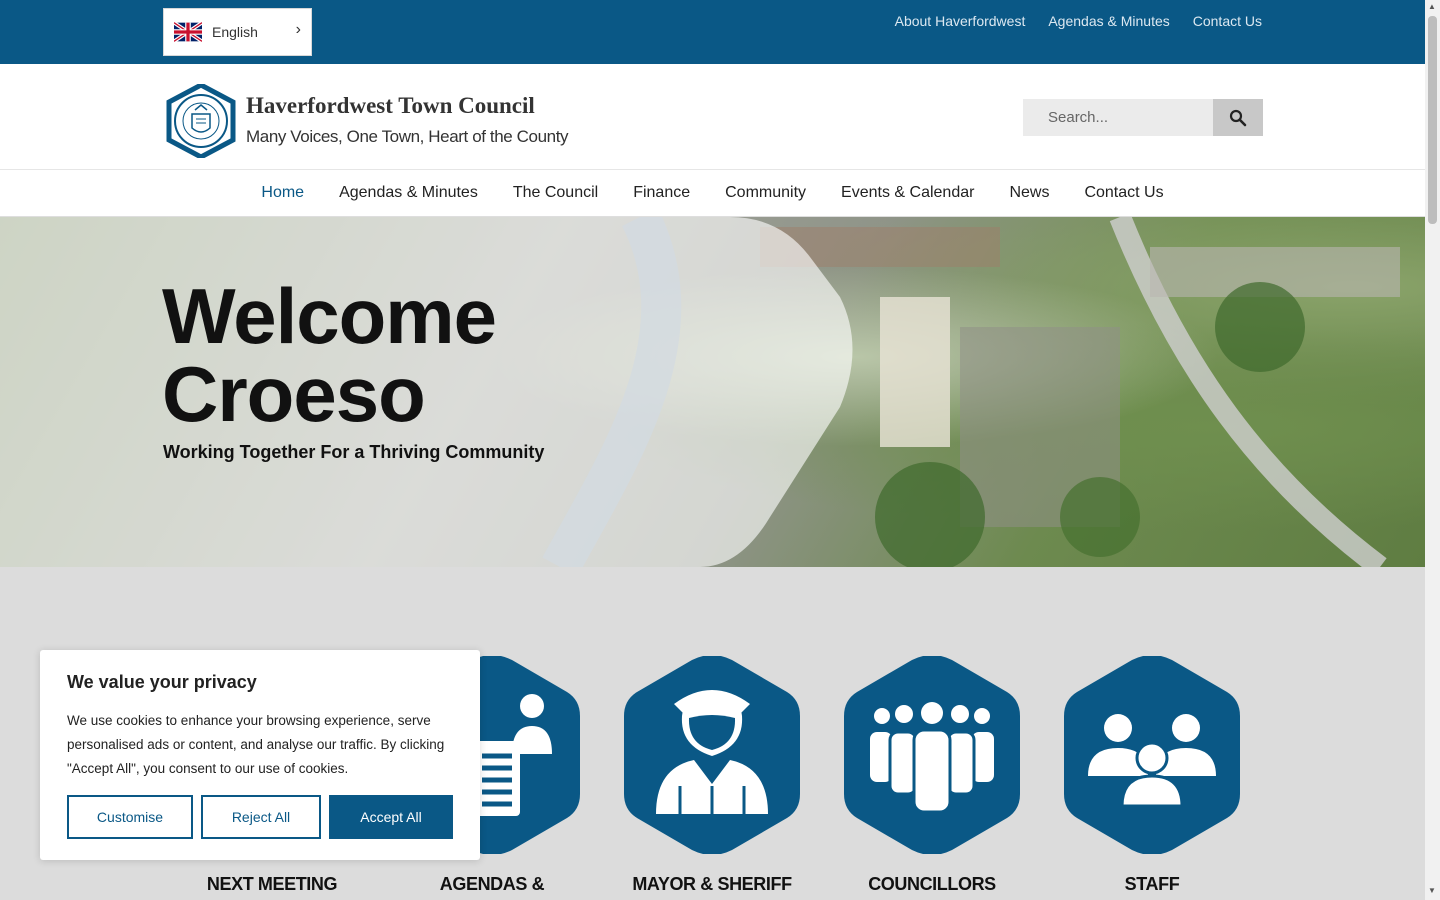 The image size is (1440, 900). What do you see at coordinates (162, 682) in the screenshot?
I see `cookie-title: We value your privacy` at bounding box center [162, 682].